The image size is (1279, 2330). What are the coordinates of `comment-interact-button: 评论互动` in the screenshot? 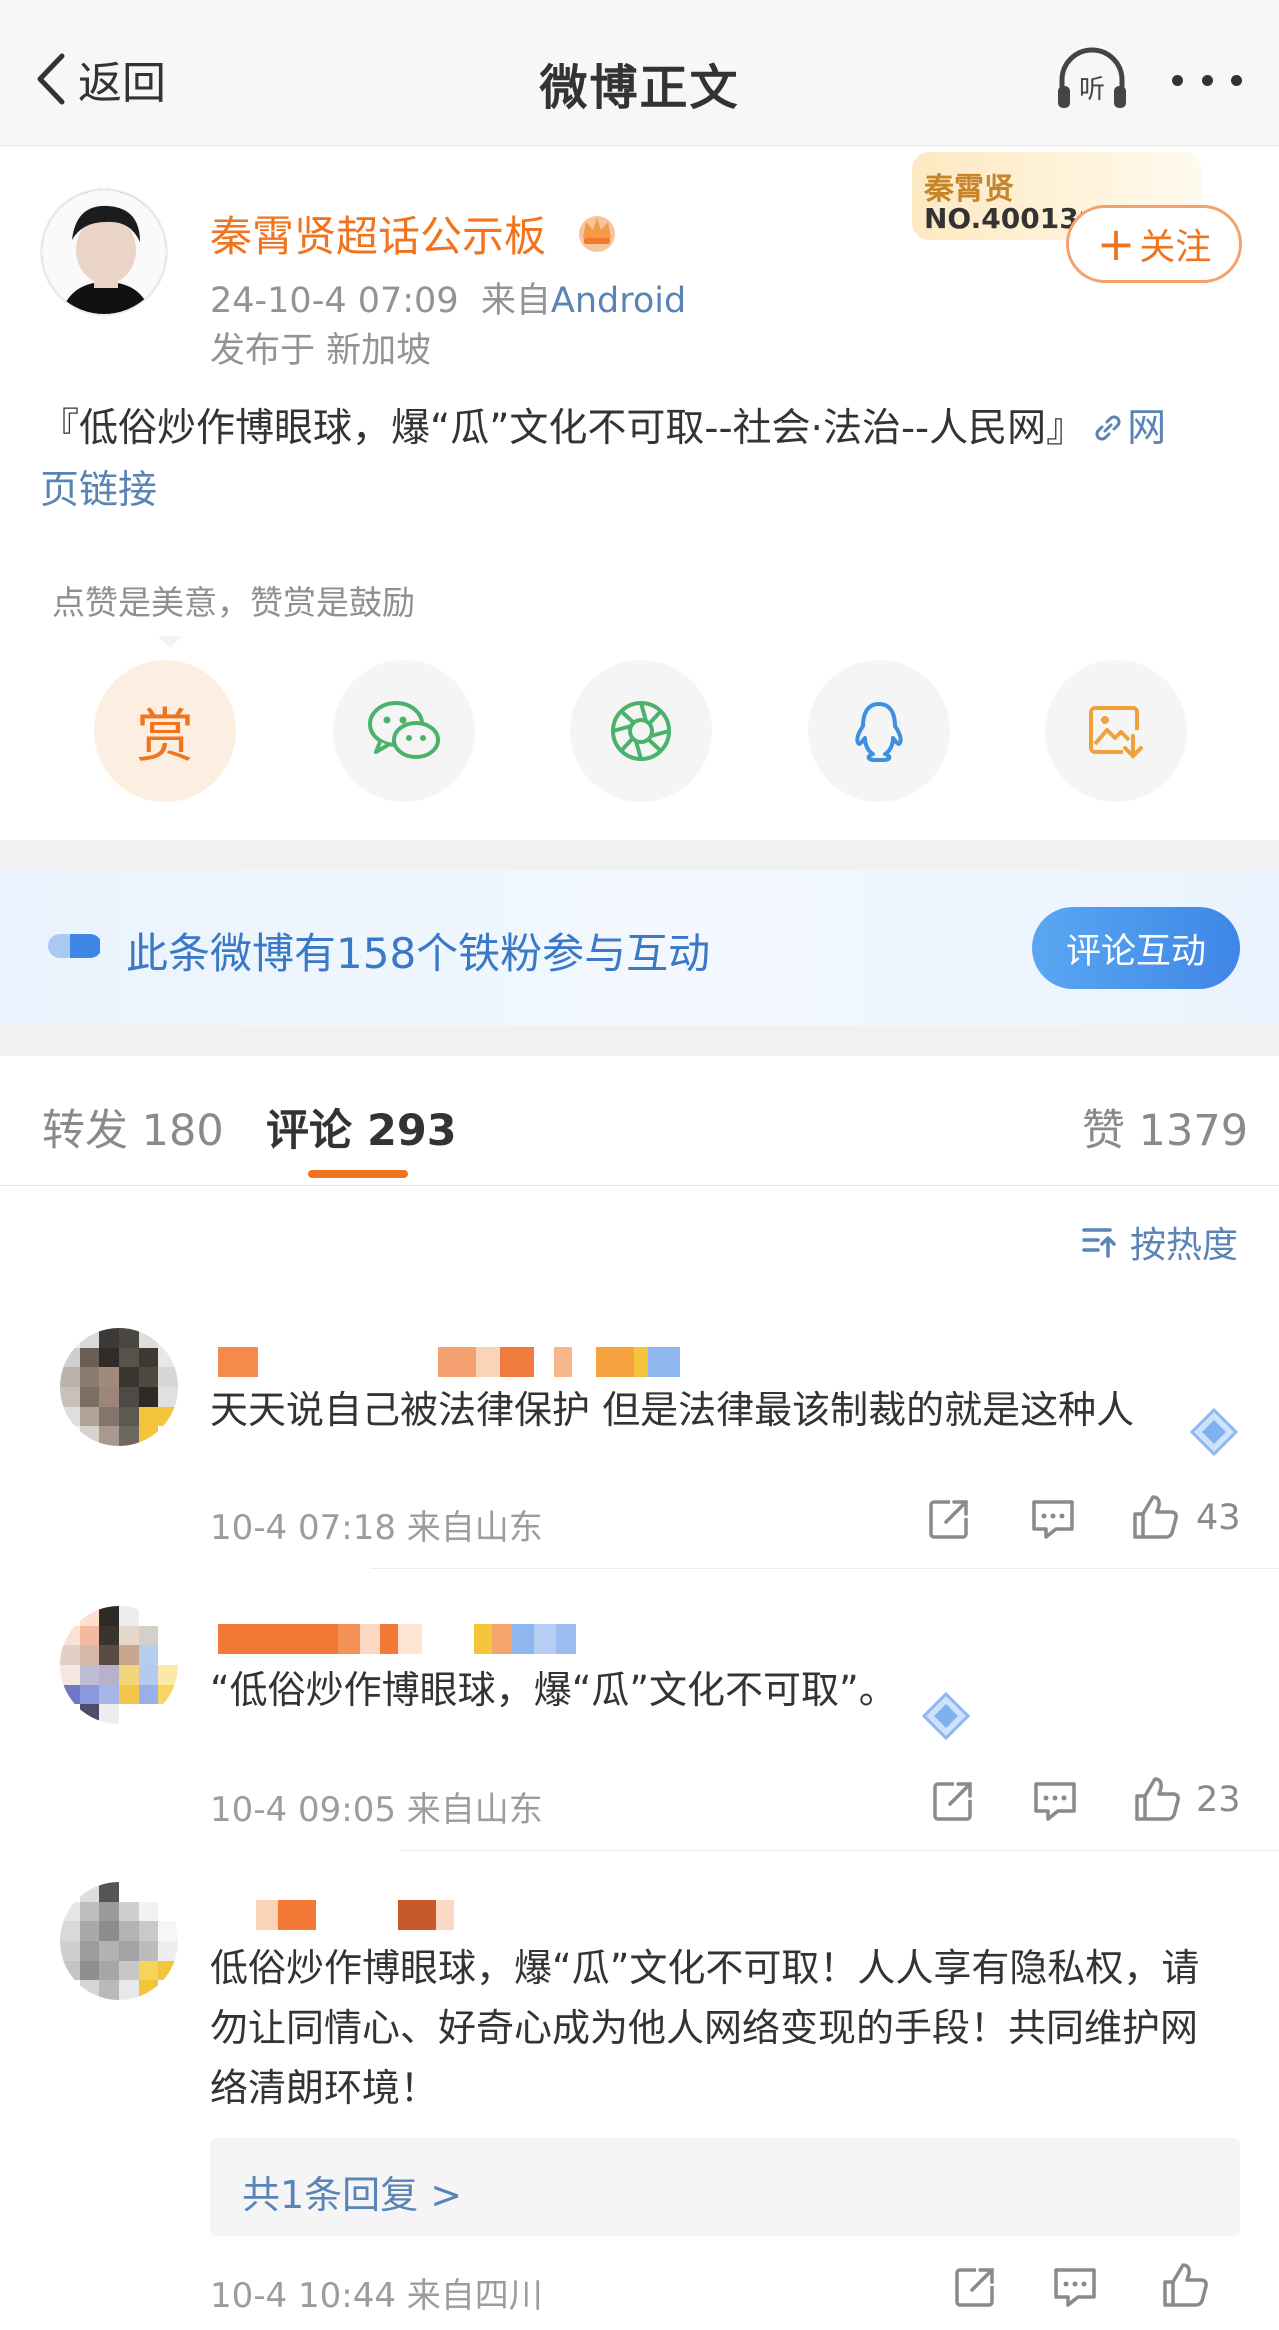 It's located at (1136, 948).